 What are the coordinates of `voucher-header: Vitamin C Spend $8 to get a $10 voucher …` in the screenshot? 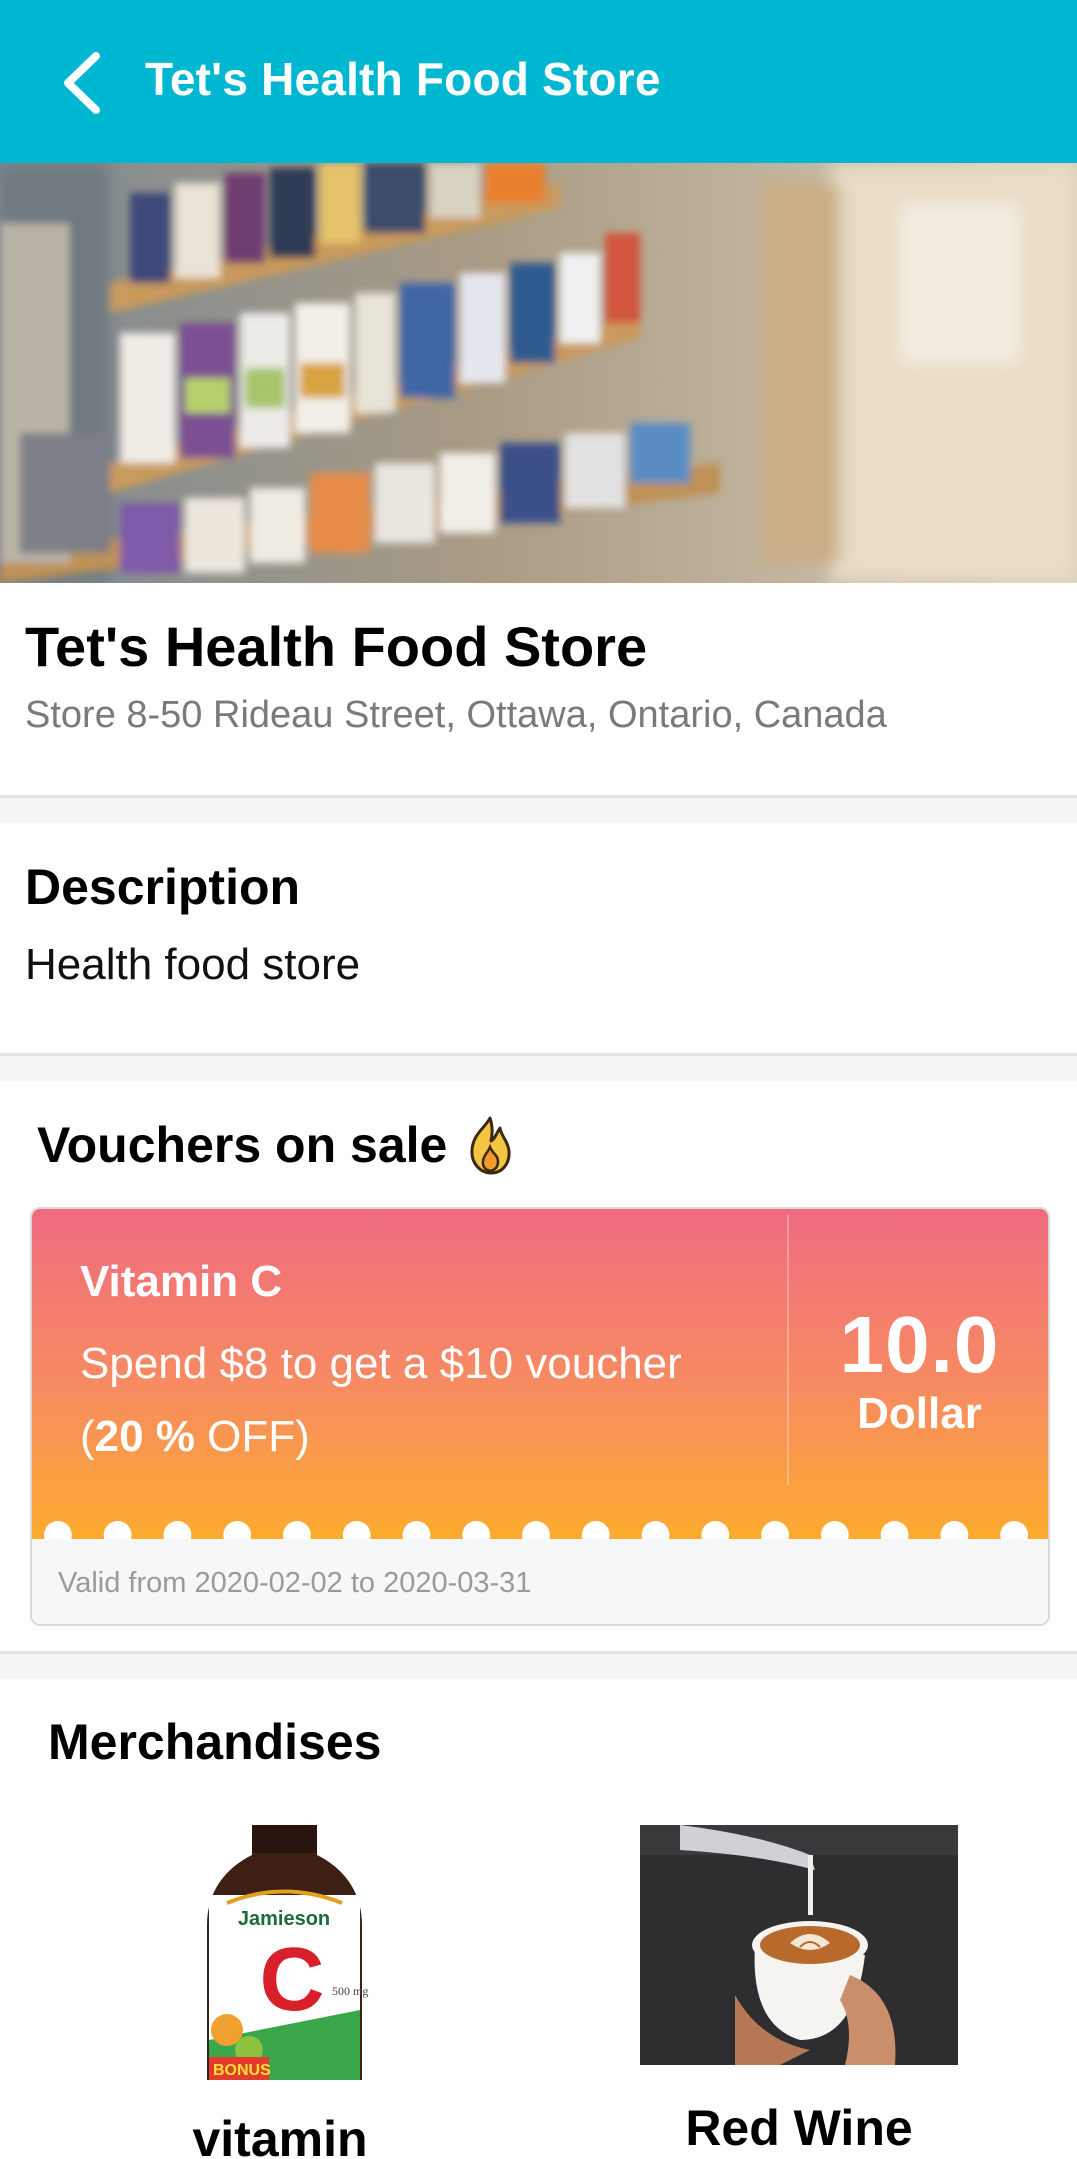 It's located at (540, 1375).